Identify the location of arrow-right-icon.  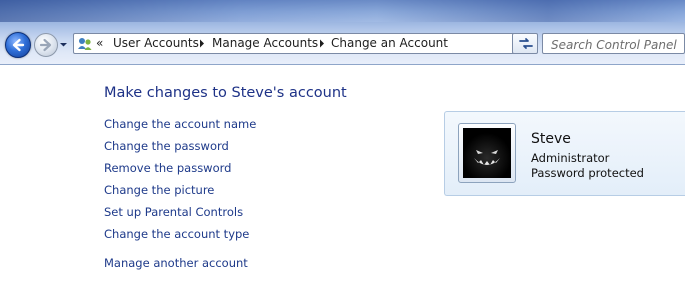
(45, 45).